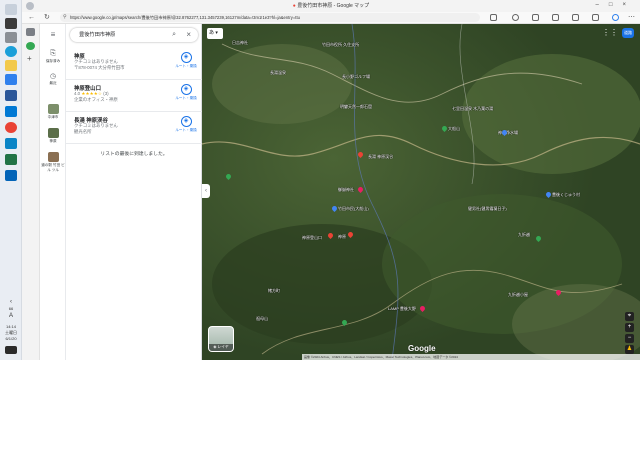  I want to click on tray-count: 66, so click(11, 308).